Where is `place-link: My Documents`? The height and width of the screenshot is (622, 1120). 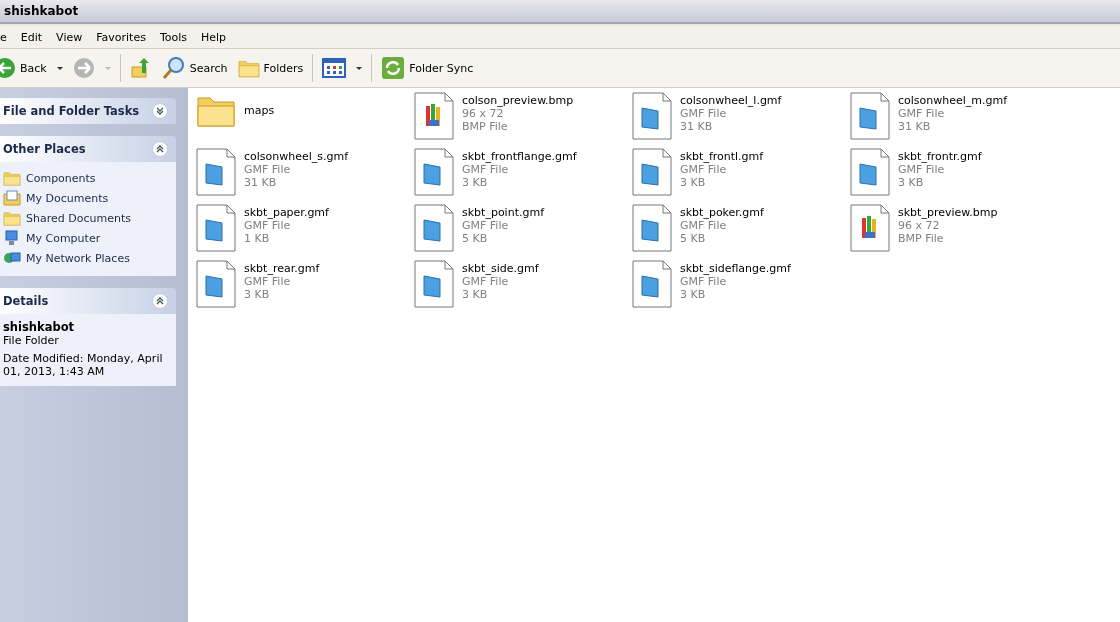
place-link: My Documents is located at coordinates (88, 198).